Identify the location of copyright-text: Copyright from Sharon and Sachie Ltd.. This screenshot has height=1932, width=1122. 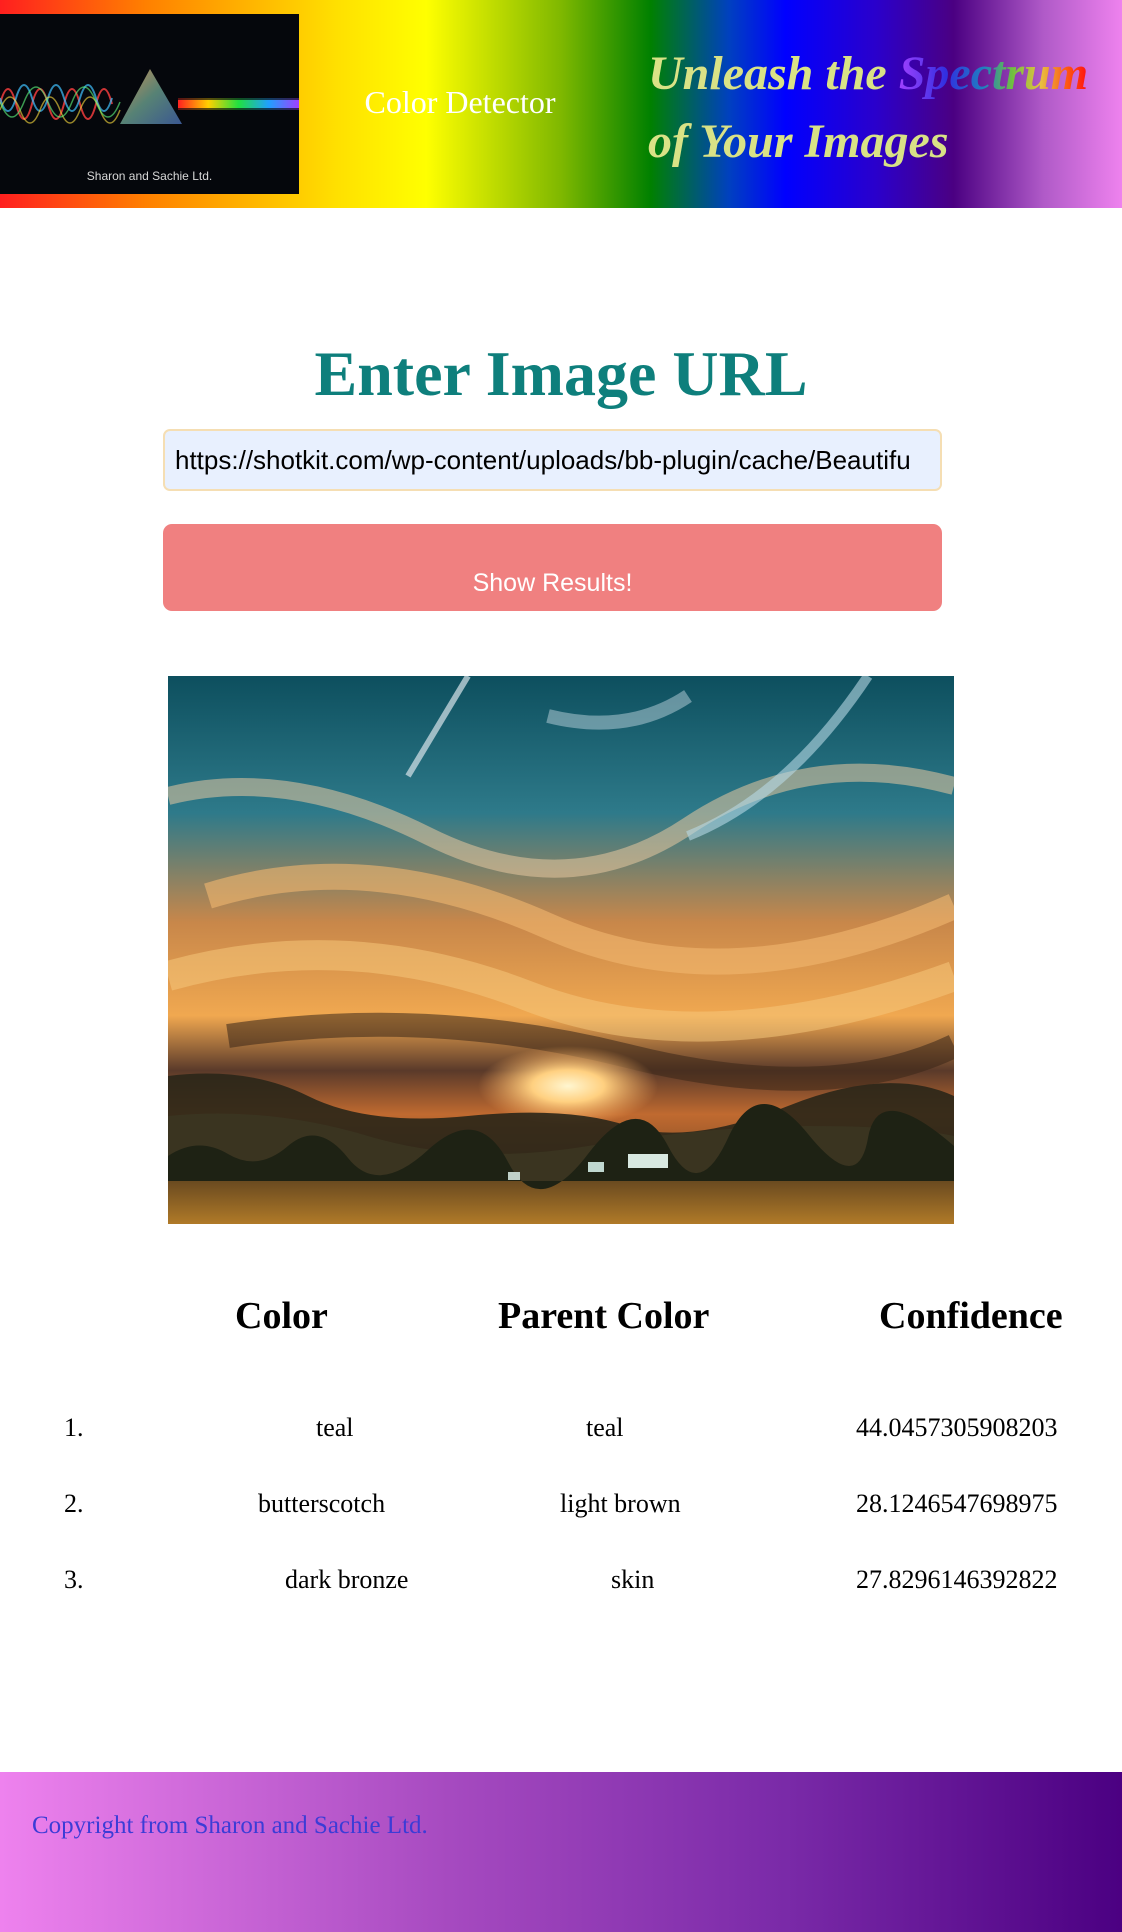
(230, 1825).